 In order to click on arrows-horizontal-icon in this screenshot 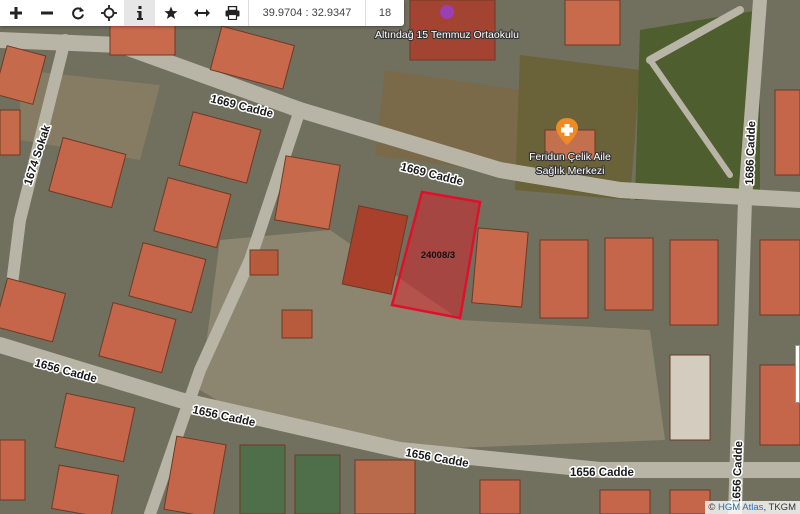, I will do `click(201, 13)`.